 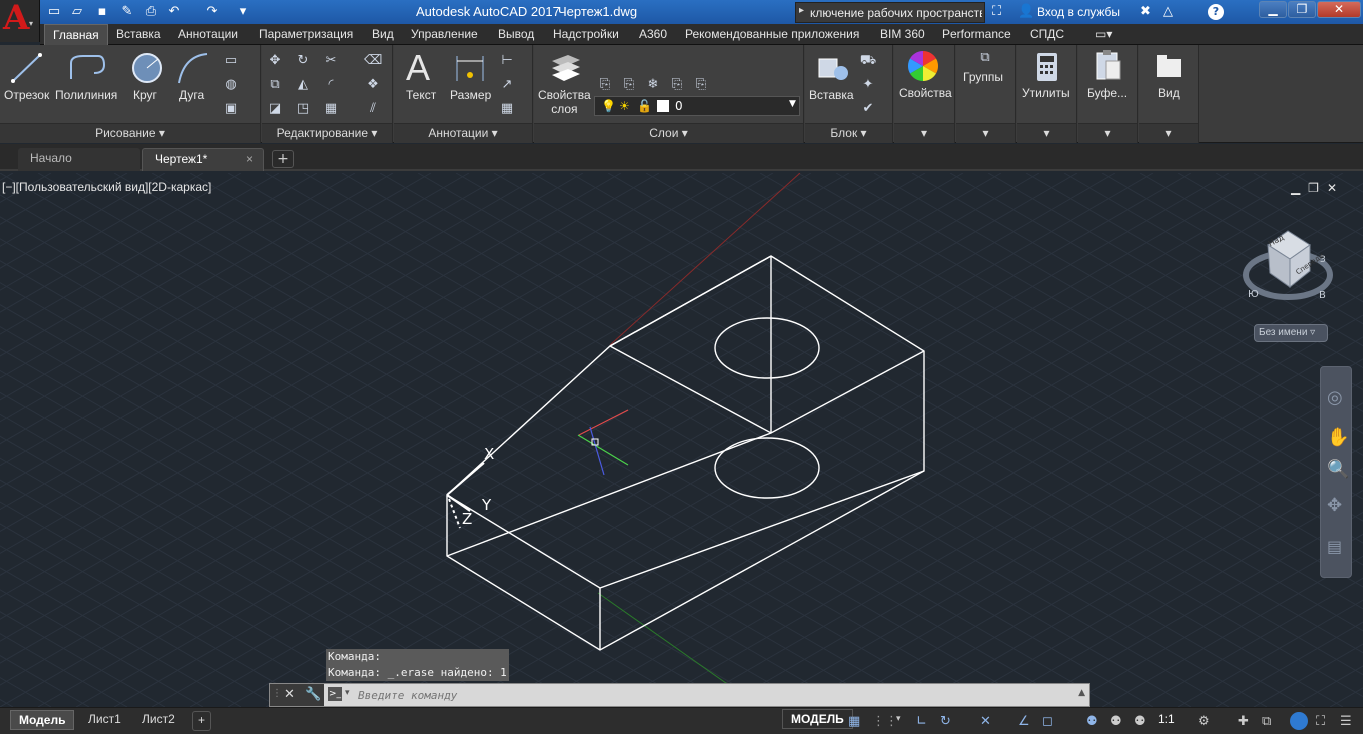 What do you see at coordinates (313, 694) in the screenshot?
I see `customize-icon: 🔧` at bounding box center [313, 694].